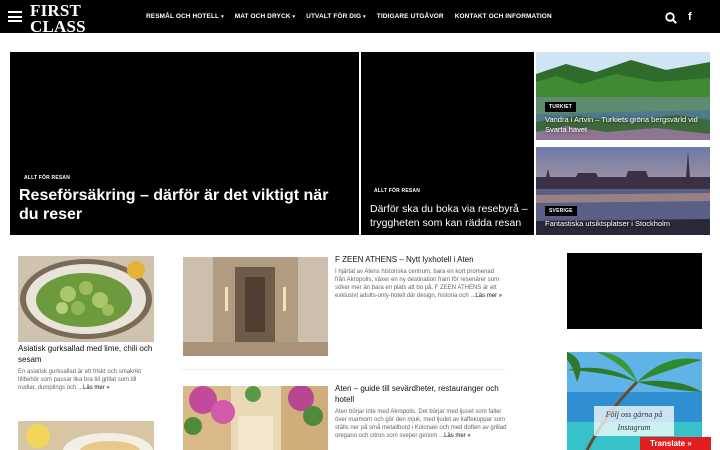 The width and height of the screenshot is (720, 450). Describe the element at coordinates (561, 211) in the screenshot. I see `category-badge: SVERIGE` at that location.